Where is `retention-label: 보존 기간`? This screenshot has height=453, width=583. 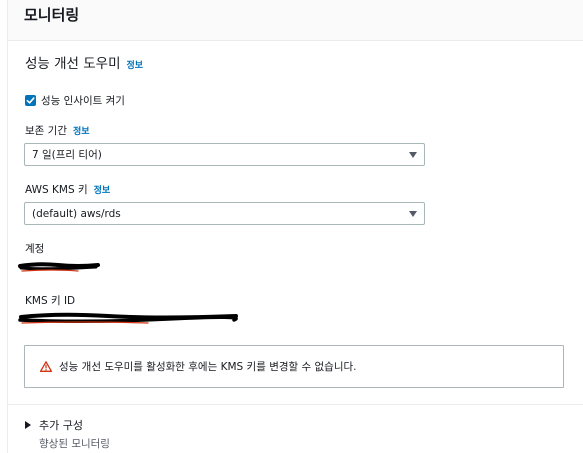
retention-label: 보존 기간 is located at coordinates (46, 131).